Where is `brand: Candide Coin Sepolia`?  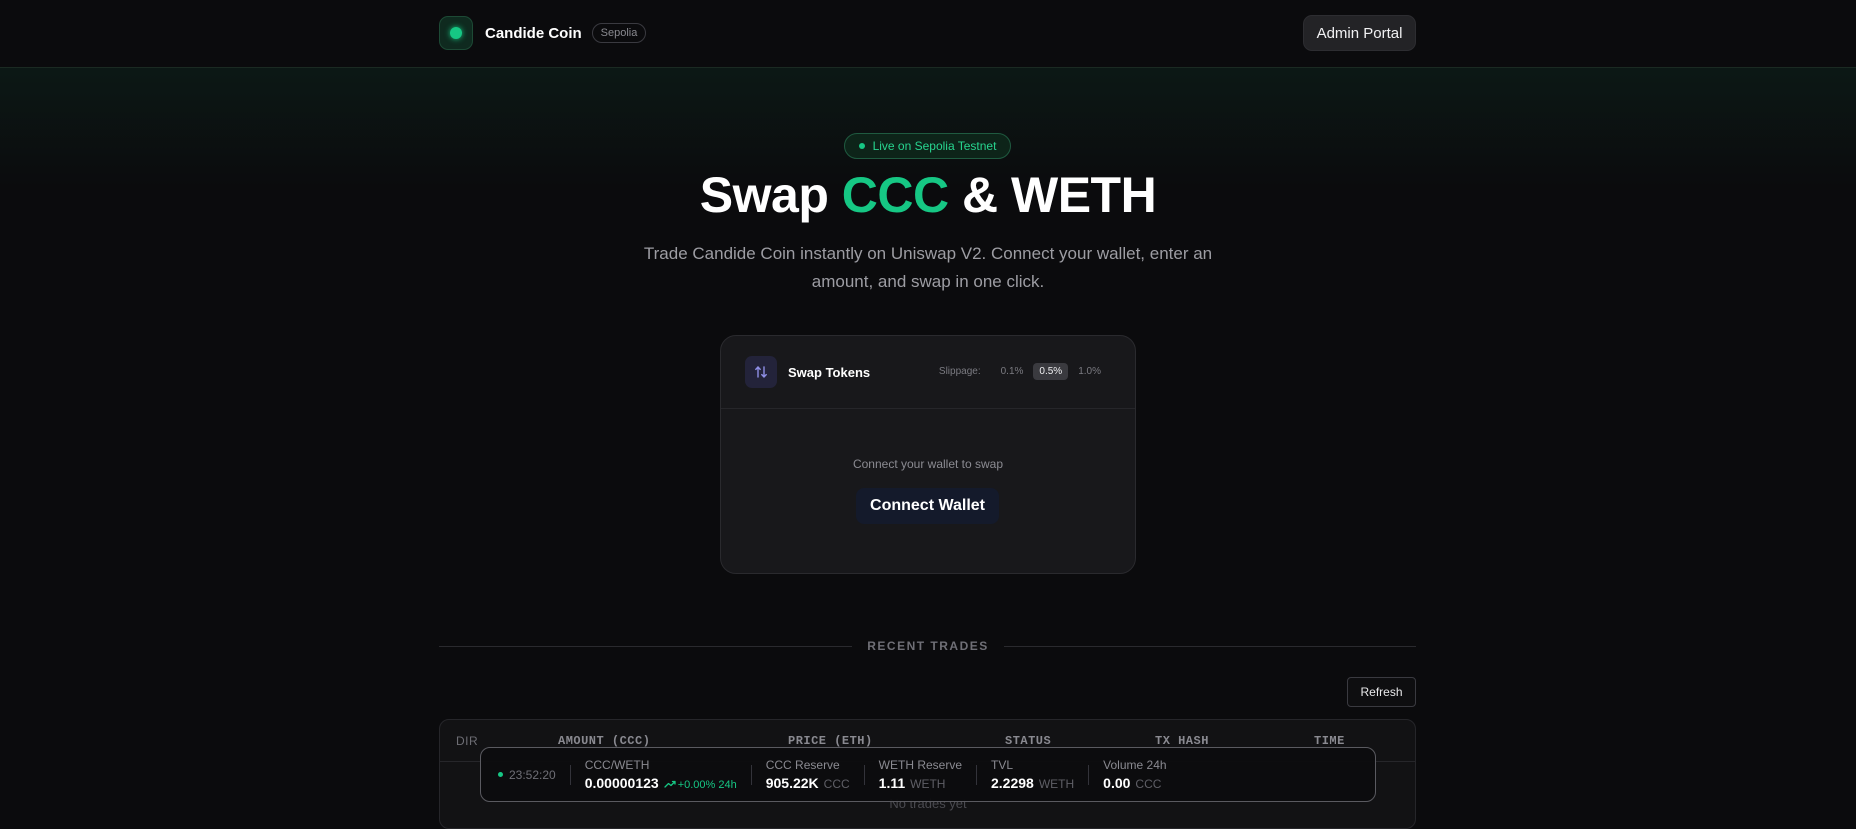 brand: Candide Coin Sepolia is located at coordinates (543, 33).